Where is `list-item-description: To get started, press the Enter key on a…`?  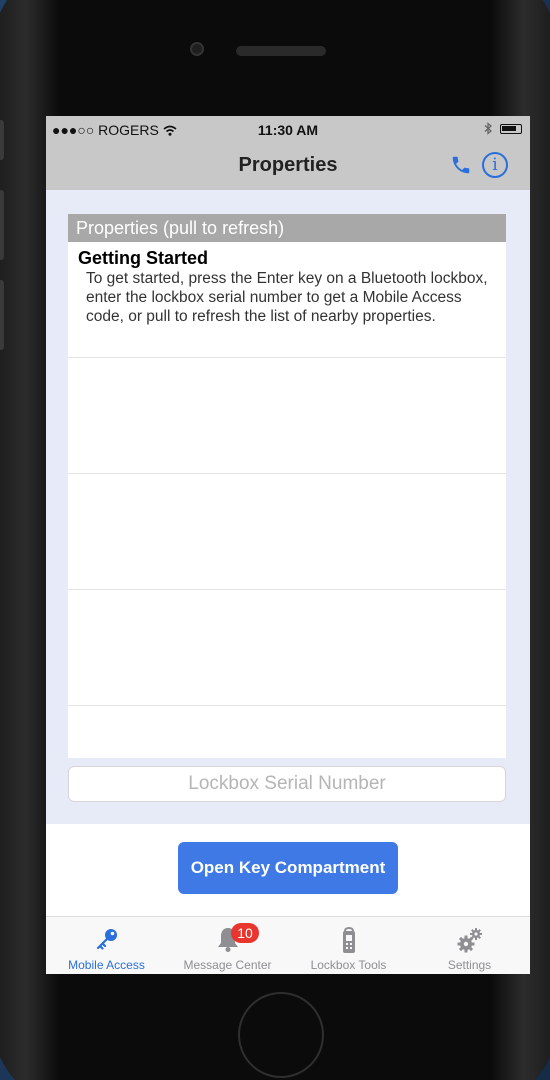 list-item-description: To get started, press the Enter key on a… is located at coordinates (287, 297).